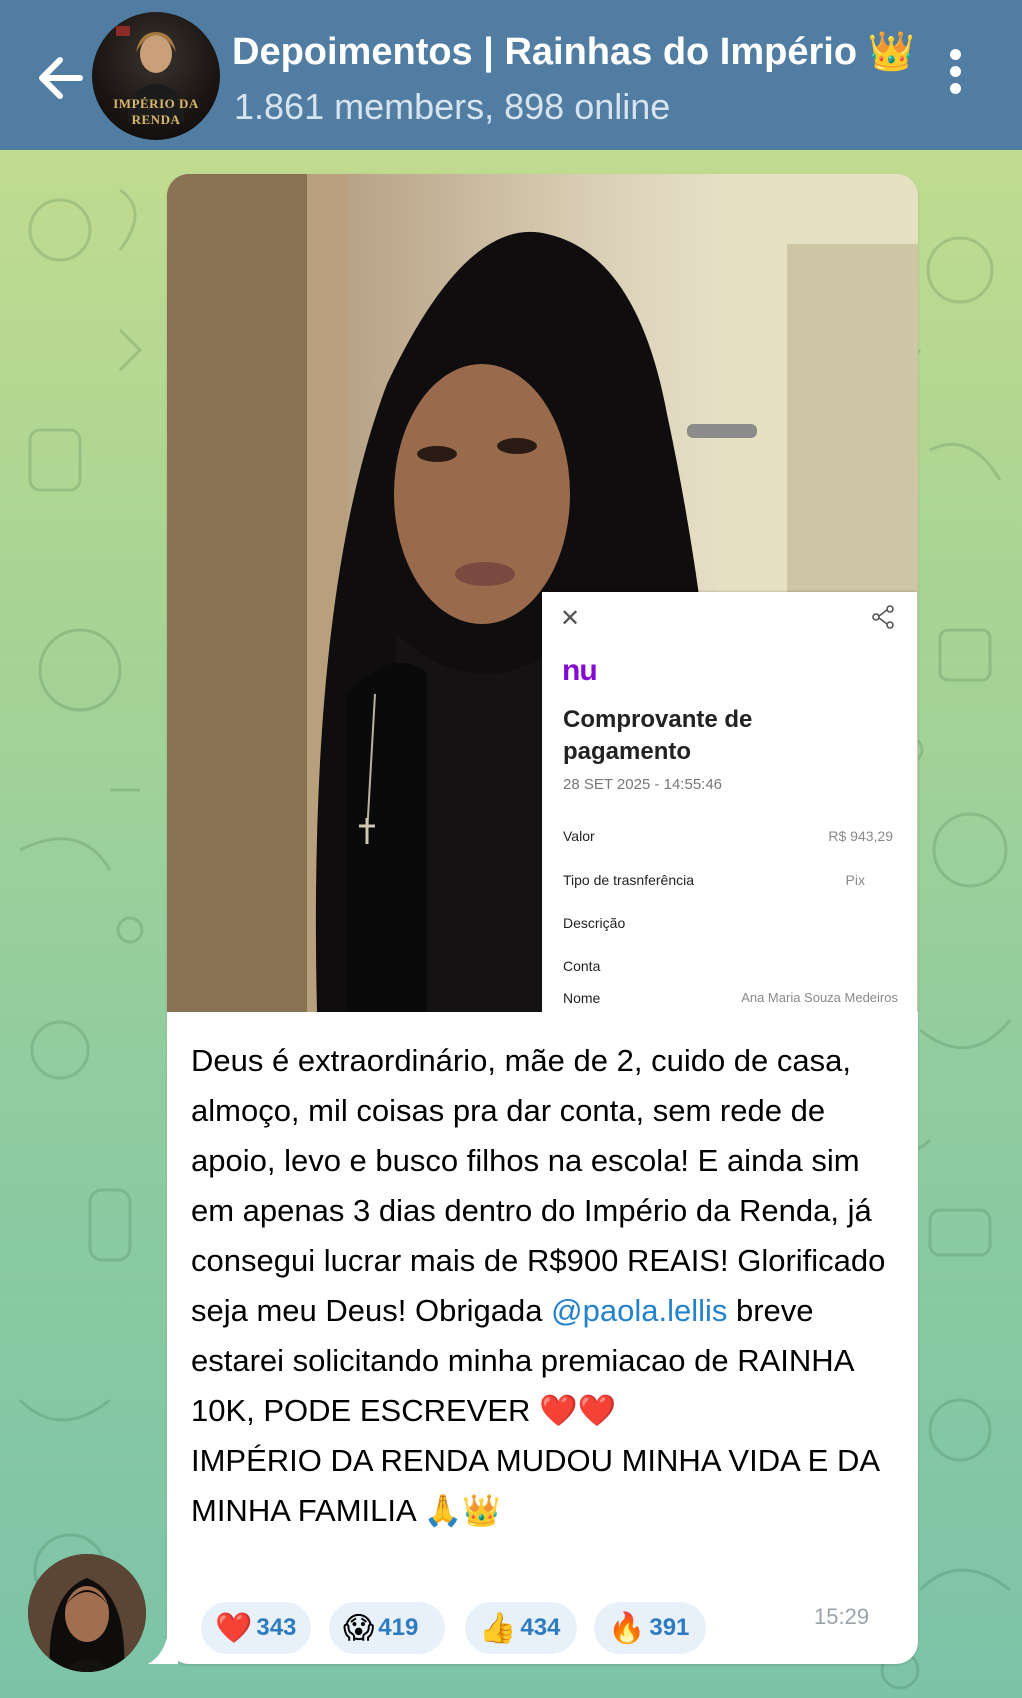 Image resolution: width=1022 pixels, height=1698 pixels. What do you see at coordinates (573, 52) in the screenshot?
I see `channel-title: Depoimentos | Rainhas do Império 👑` at bounding box center [573, 52].